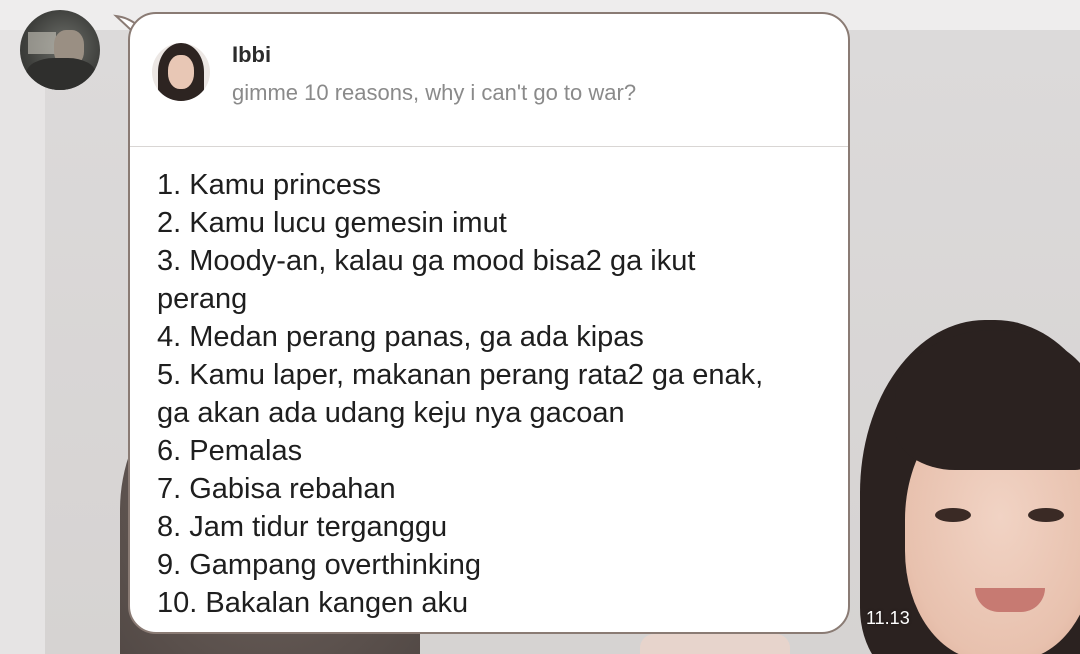 This screenshot has height=654, width=1080. I want to click on message-line: 4. Medan perang panas, ga ada kipas, so click(400, 337).